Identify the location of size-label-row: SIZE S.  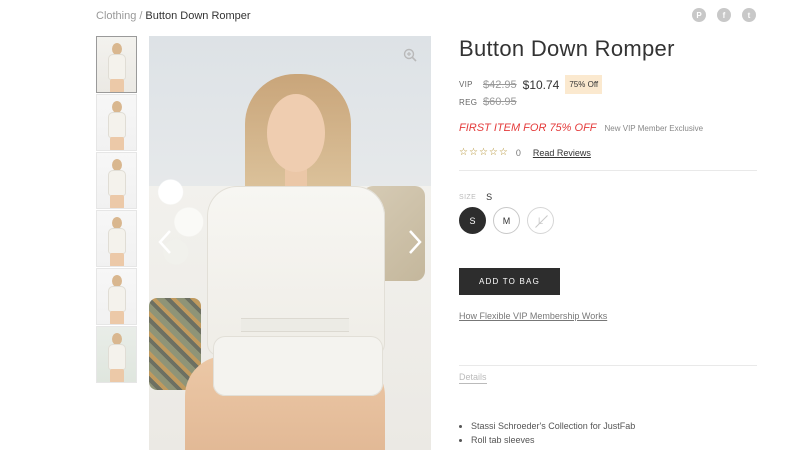
(475, 197).